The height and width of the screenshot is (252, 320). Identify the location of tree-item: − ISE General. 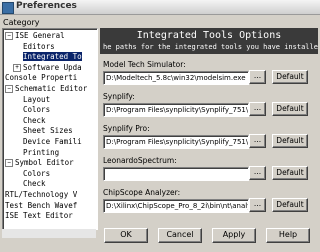
(35, 35).